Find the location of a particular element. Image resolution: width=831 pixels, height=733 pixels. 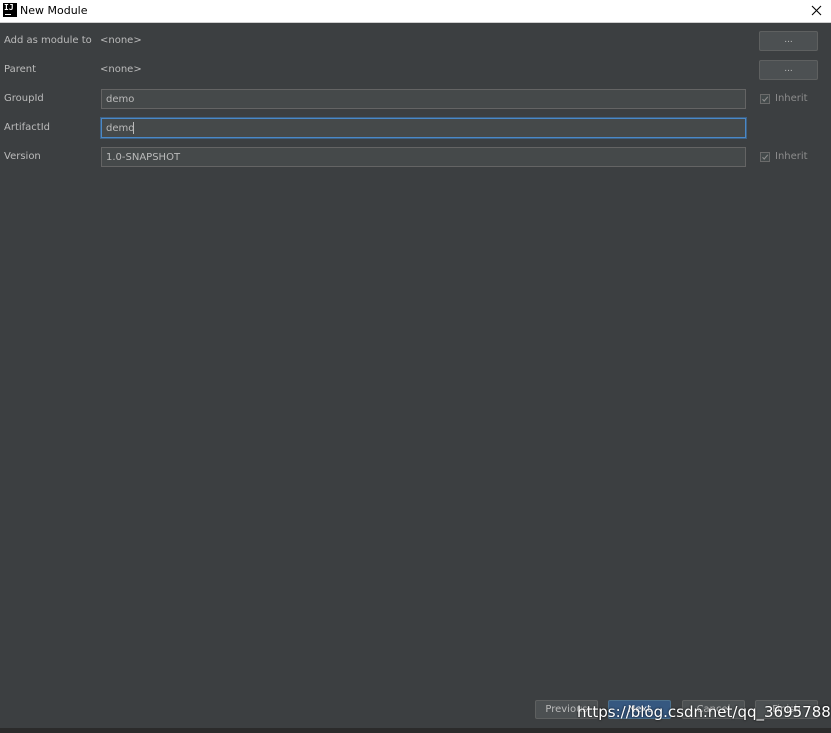

version-label: Version is located at coordinates (22, 156).